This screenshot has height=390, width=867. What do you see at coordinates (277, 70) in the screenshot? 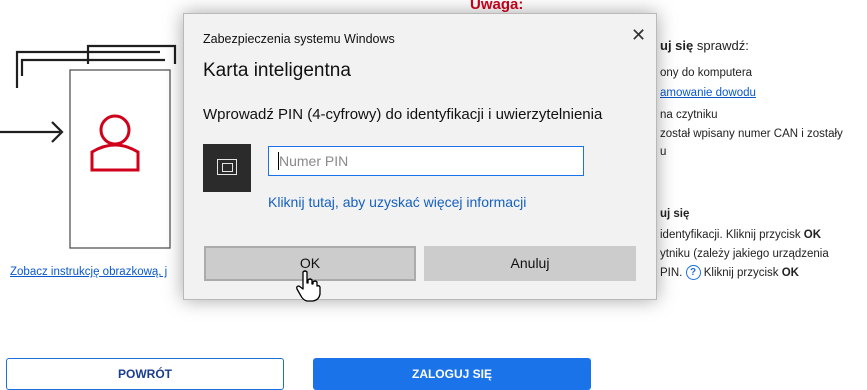
I see `dialog-title: Karta inteligentna` at bounding box center [277, 70].